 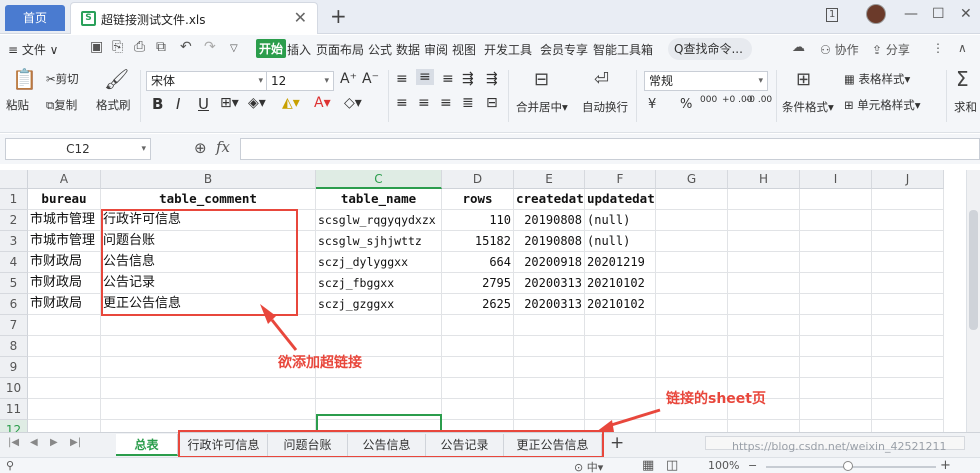 What do you see at coordinates (203, 104) in the screenshot?
I see `underline-button: U` at bounding box center [203, 104].